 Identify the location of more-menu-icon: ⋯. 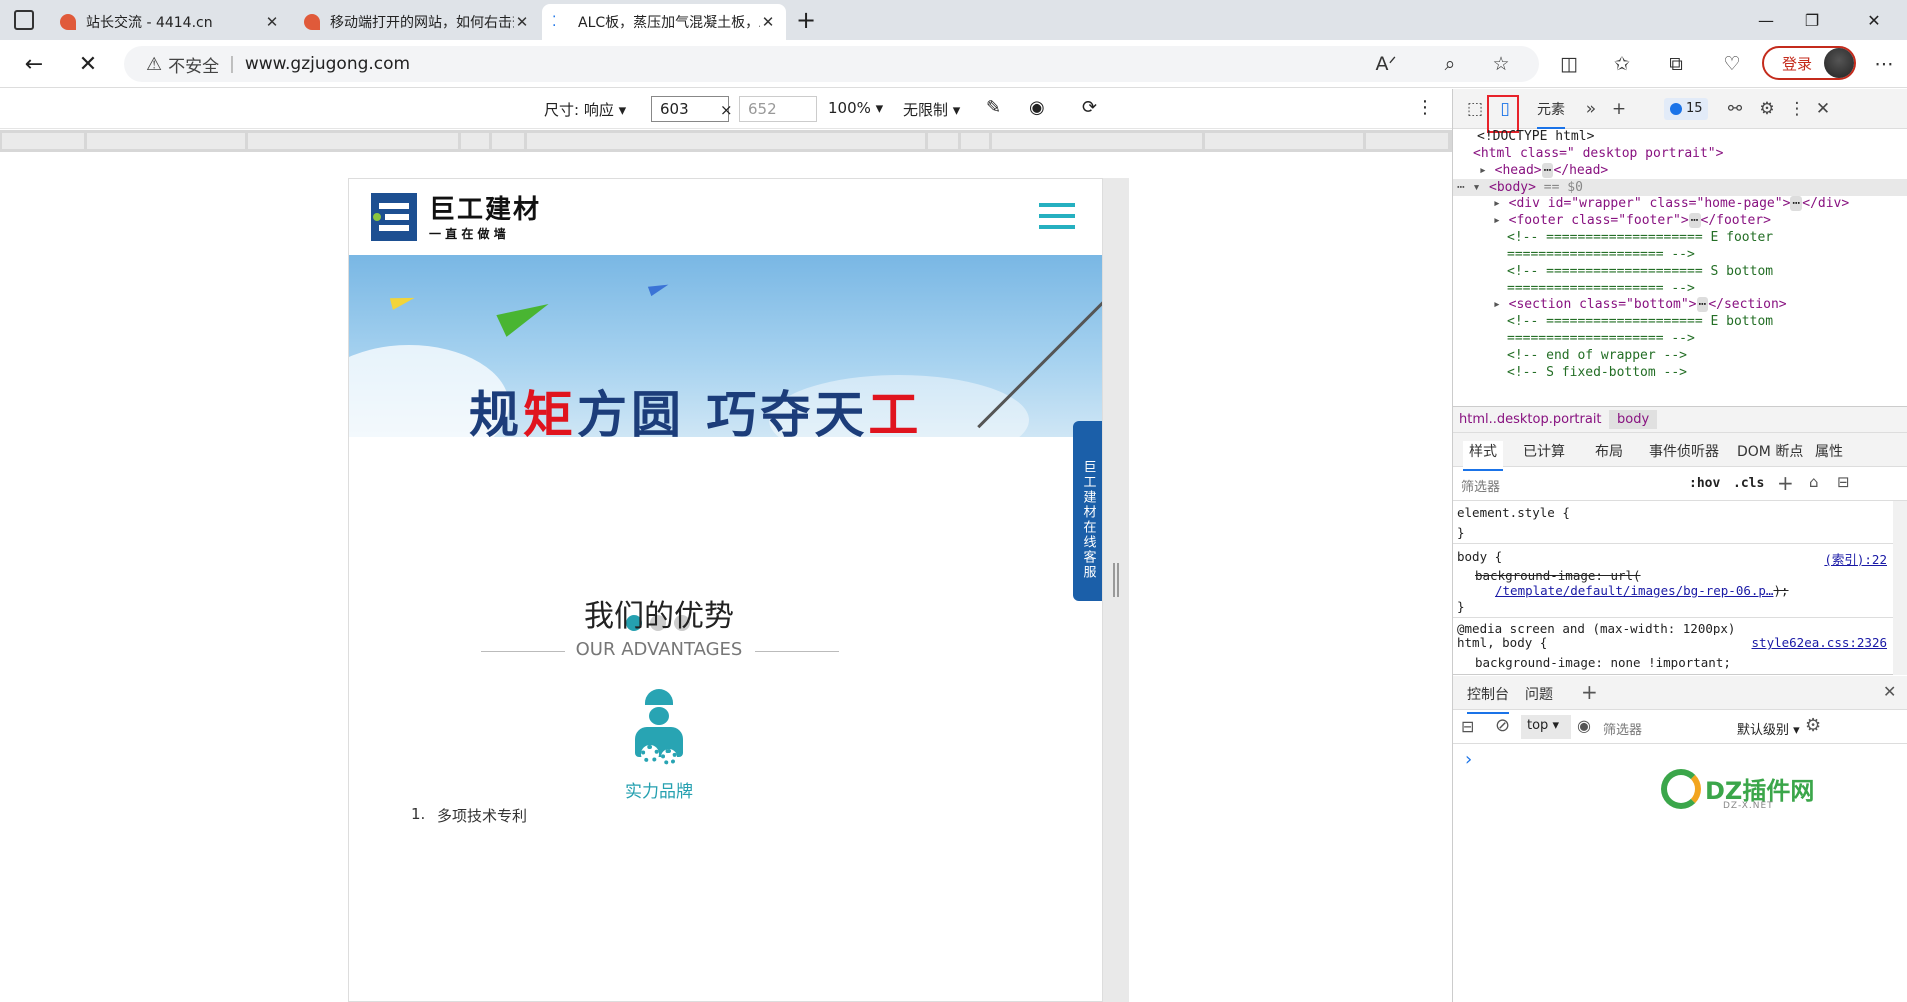
(1884, 64).